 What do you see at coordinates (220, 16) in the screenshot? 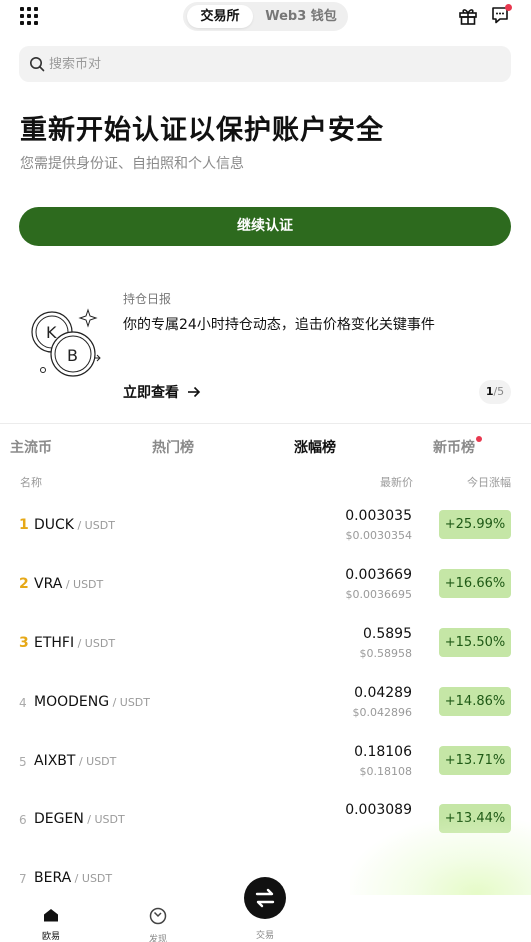
I see `tab-exchange: 交易所` at bounding box center [220, 16].